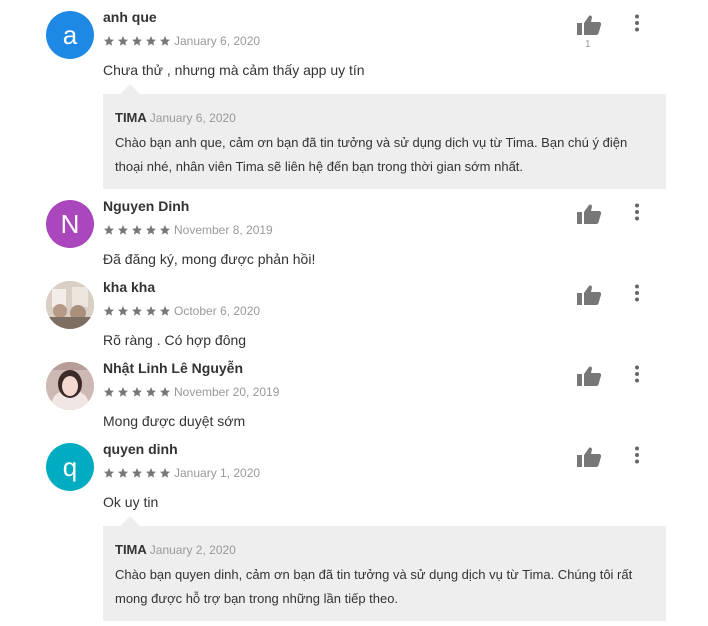  What do you see at coordinates (217, 473) in the screenshot?
I see `review-date: January 1, 2020` at bounding box center [217, 473].